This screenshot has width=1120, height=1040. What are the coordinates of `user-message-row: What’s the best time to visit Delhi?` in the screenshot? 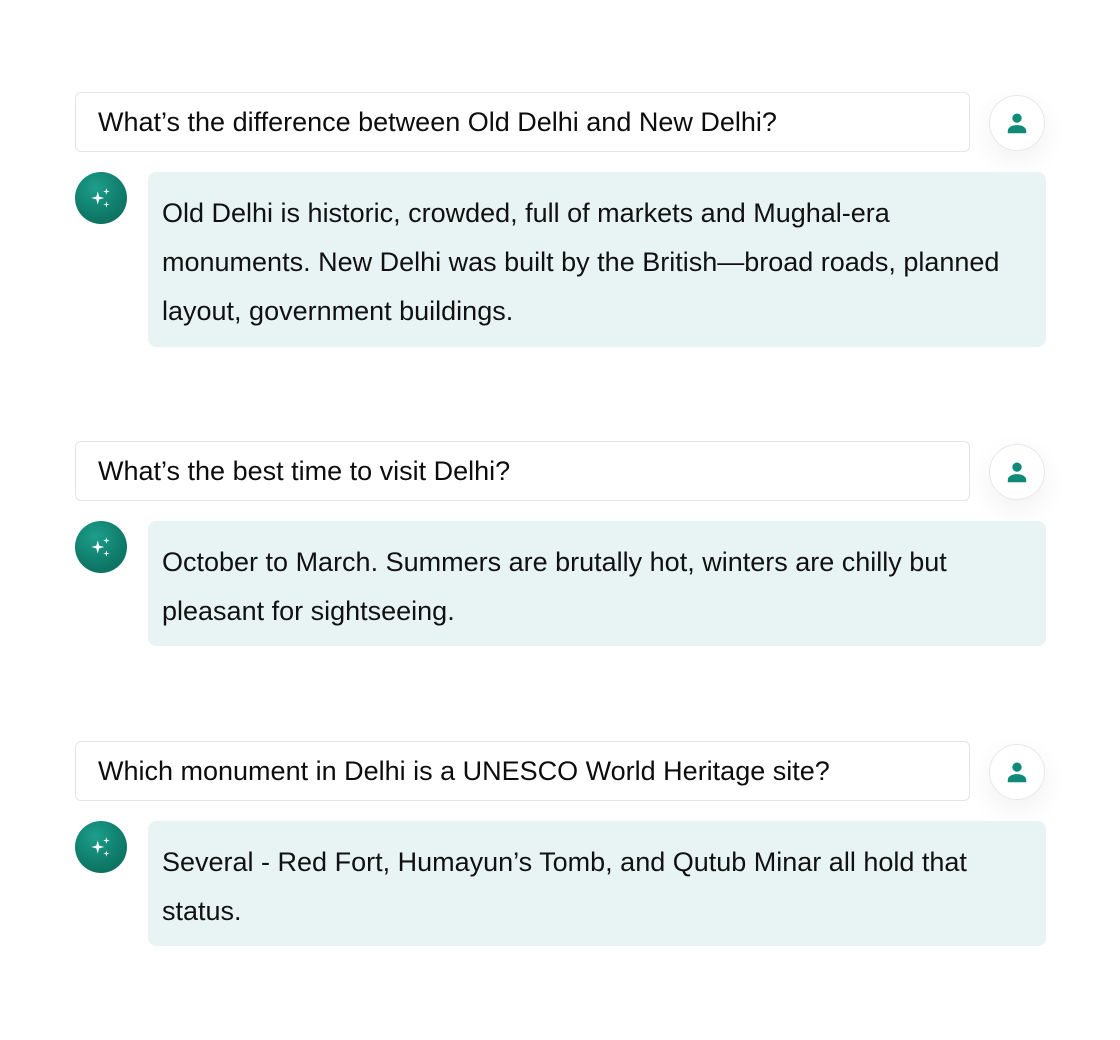 It's located at (561, 472).